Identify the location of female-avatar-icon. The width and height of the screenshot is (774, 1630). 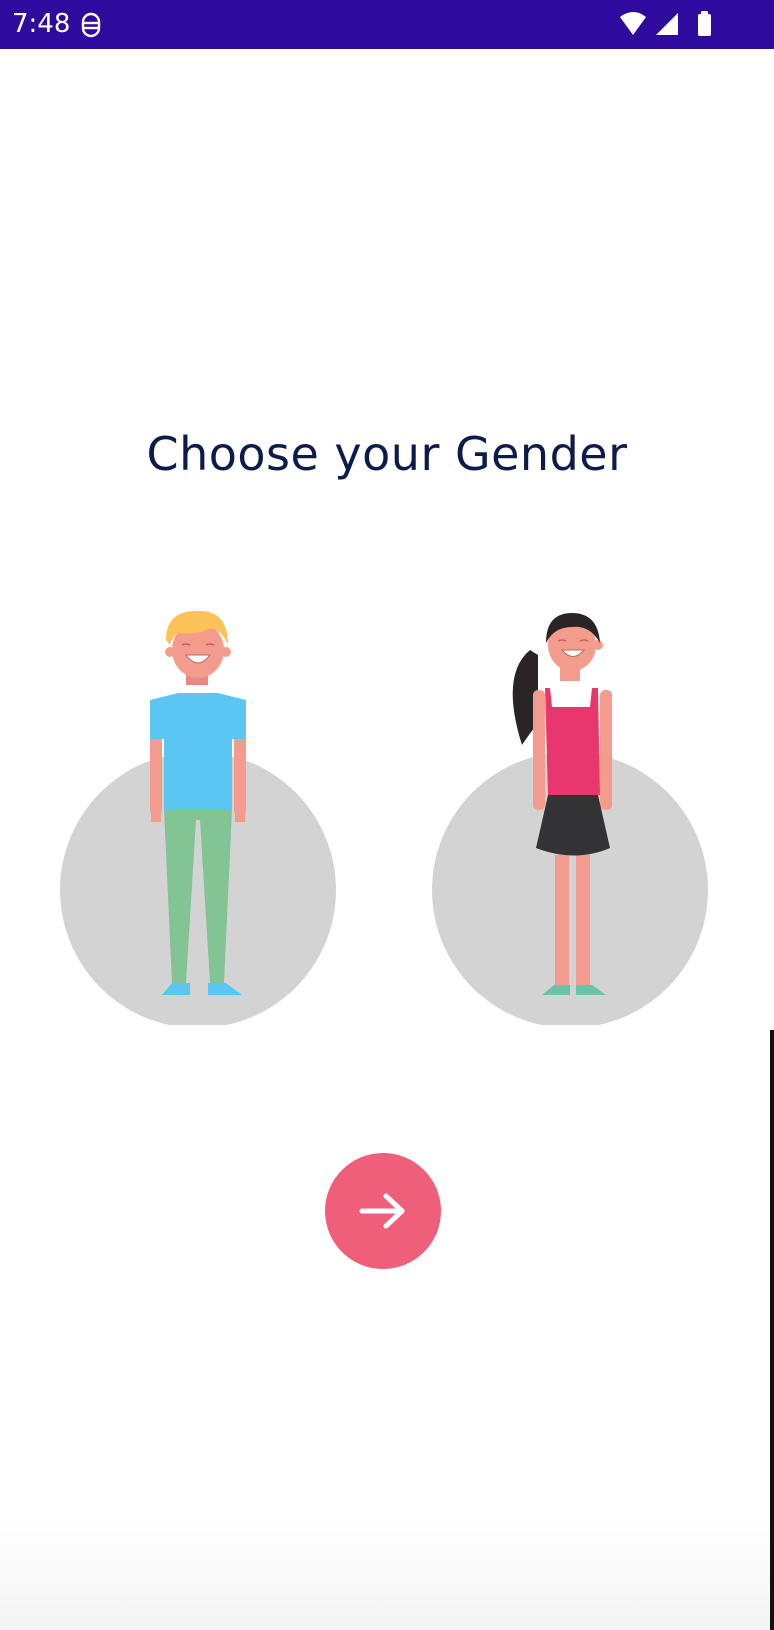
(570, 819).